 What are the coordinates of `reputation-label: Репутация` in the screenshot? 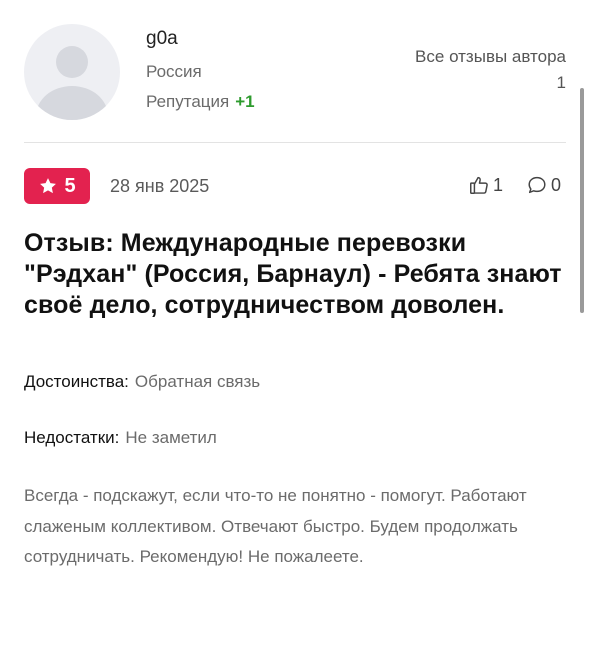 It's located at (188, 101).